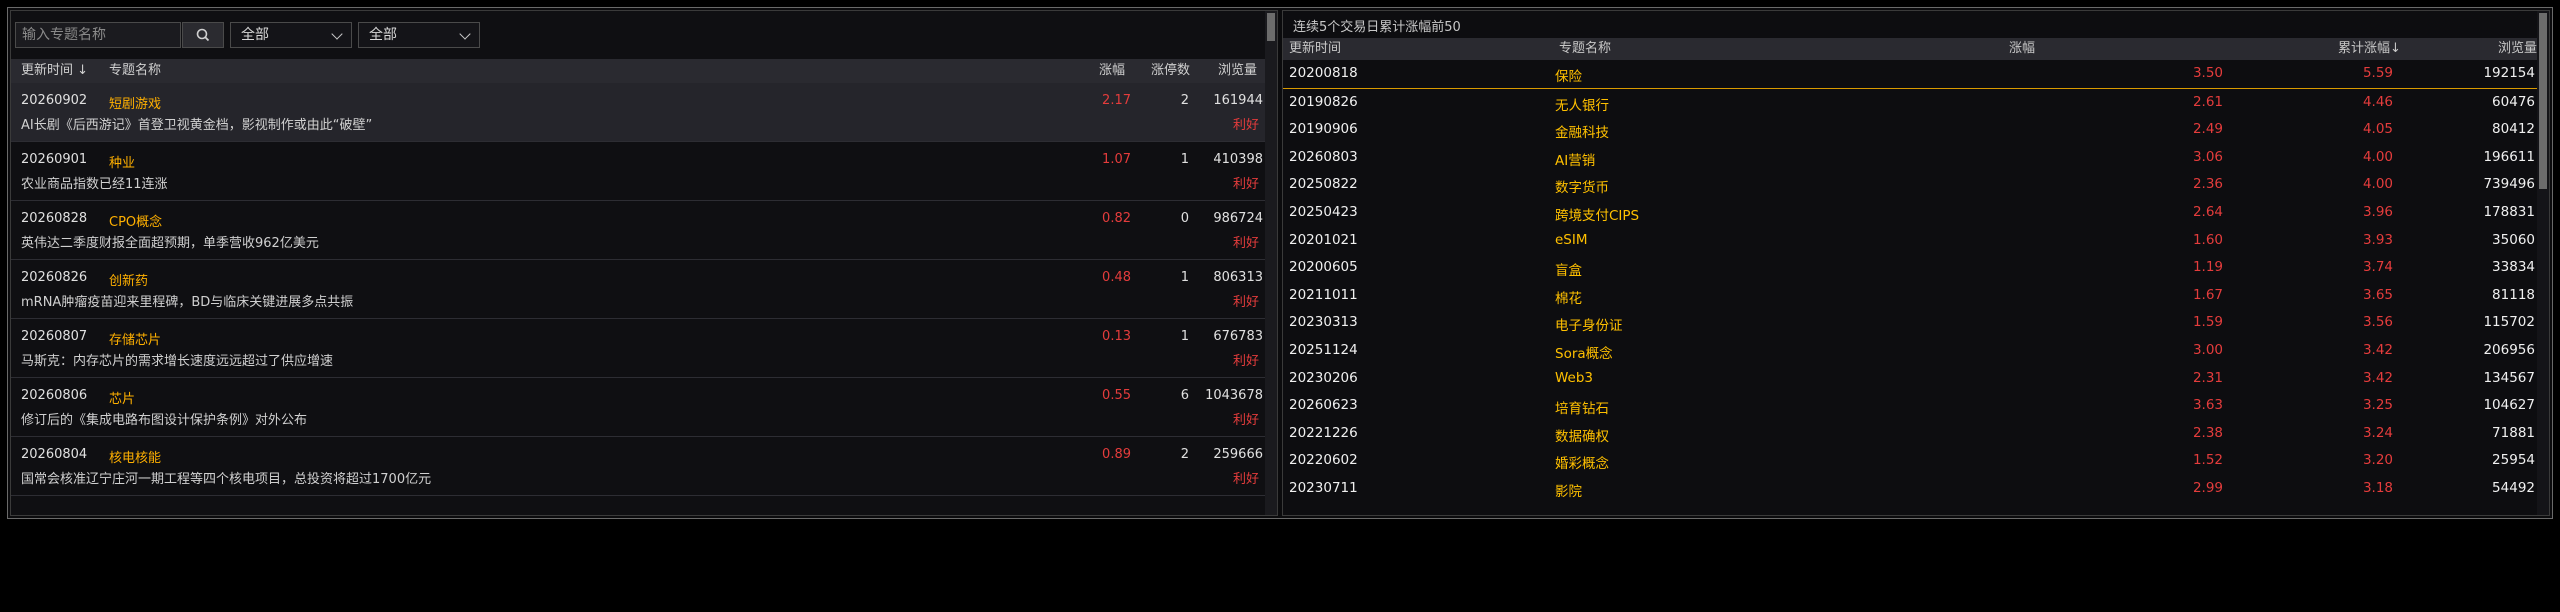  I want to click on gainer-name-link: 数字货币, so click(1582, 186).